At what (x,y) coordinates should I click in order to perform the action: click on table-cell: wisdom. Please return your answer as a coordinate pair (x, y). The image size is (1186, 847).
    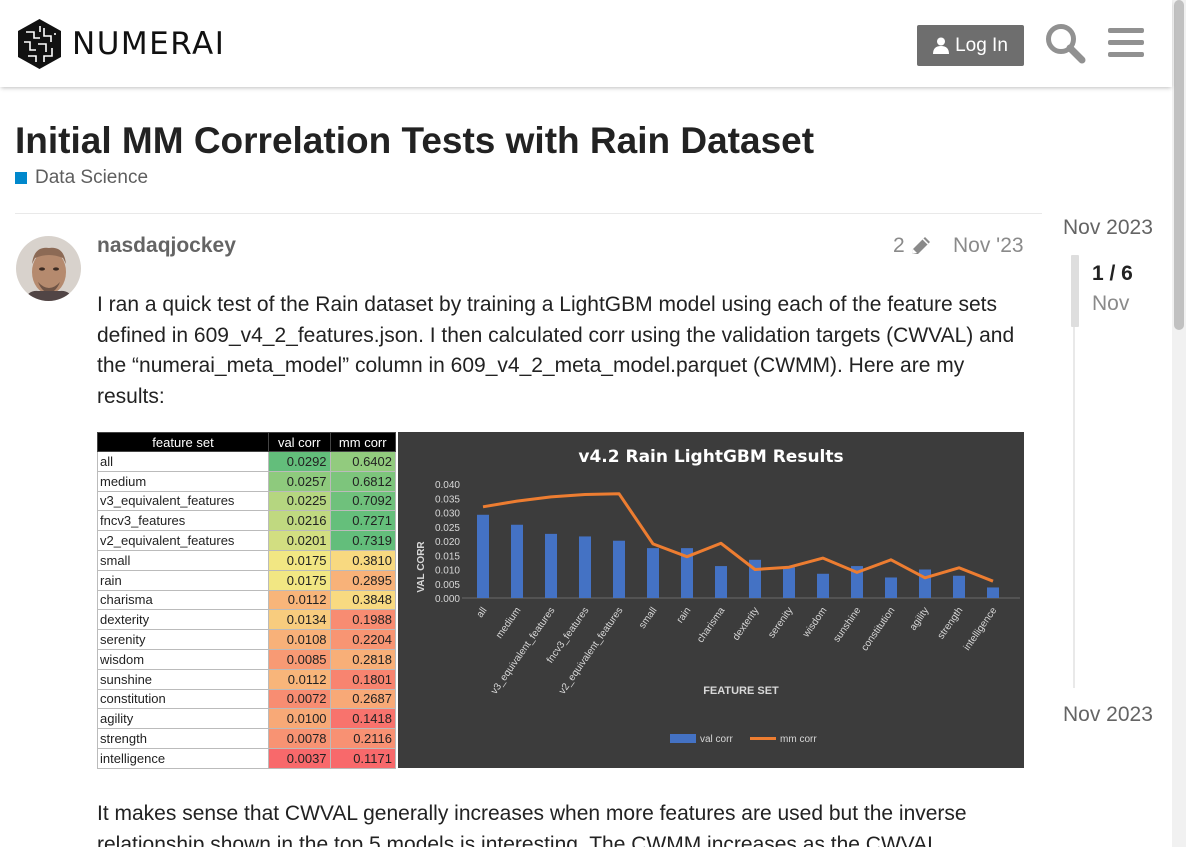
    Looking at the image, I should click on (183, 659).